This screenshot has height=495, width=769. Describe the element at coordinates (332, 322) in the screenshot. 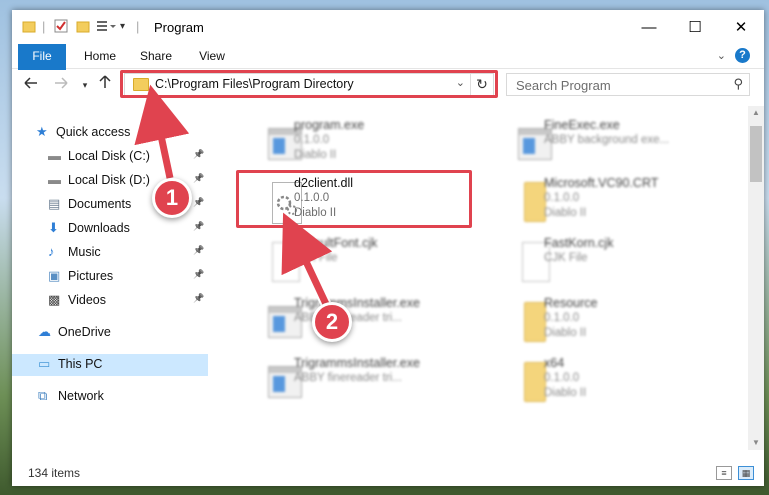

I see `step-2-badge: 2` at that location.